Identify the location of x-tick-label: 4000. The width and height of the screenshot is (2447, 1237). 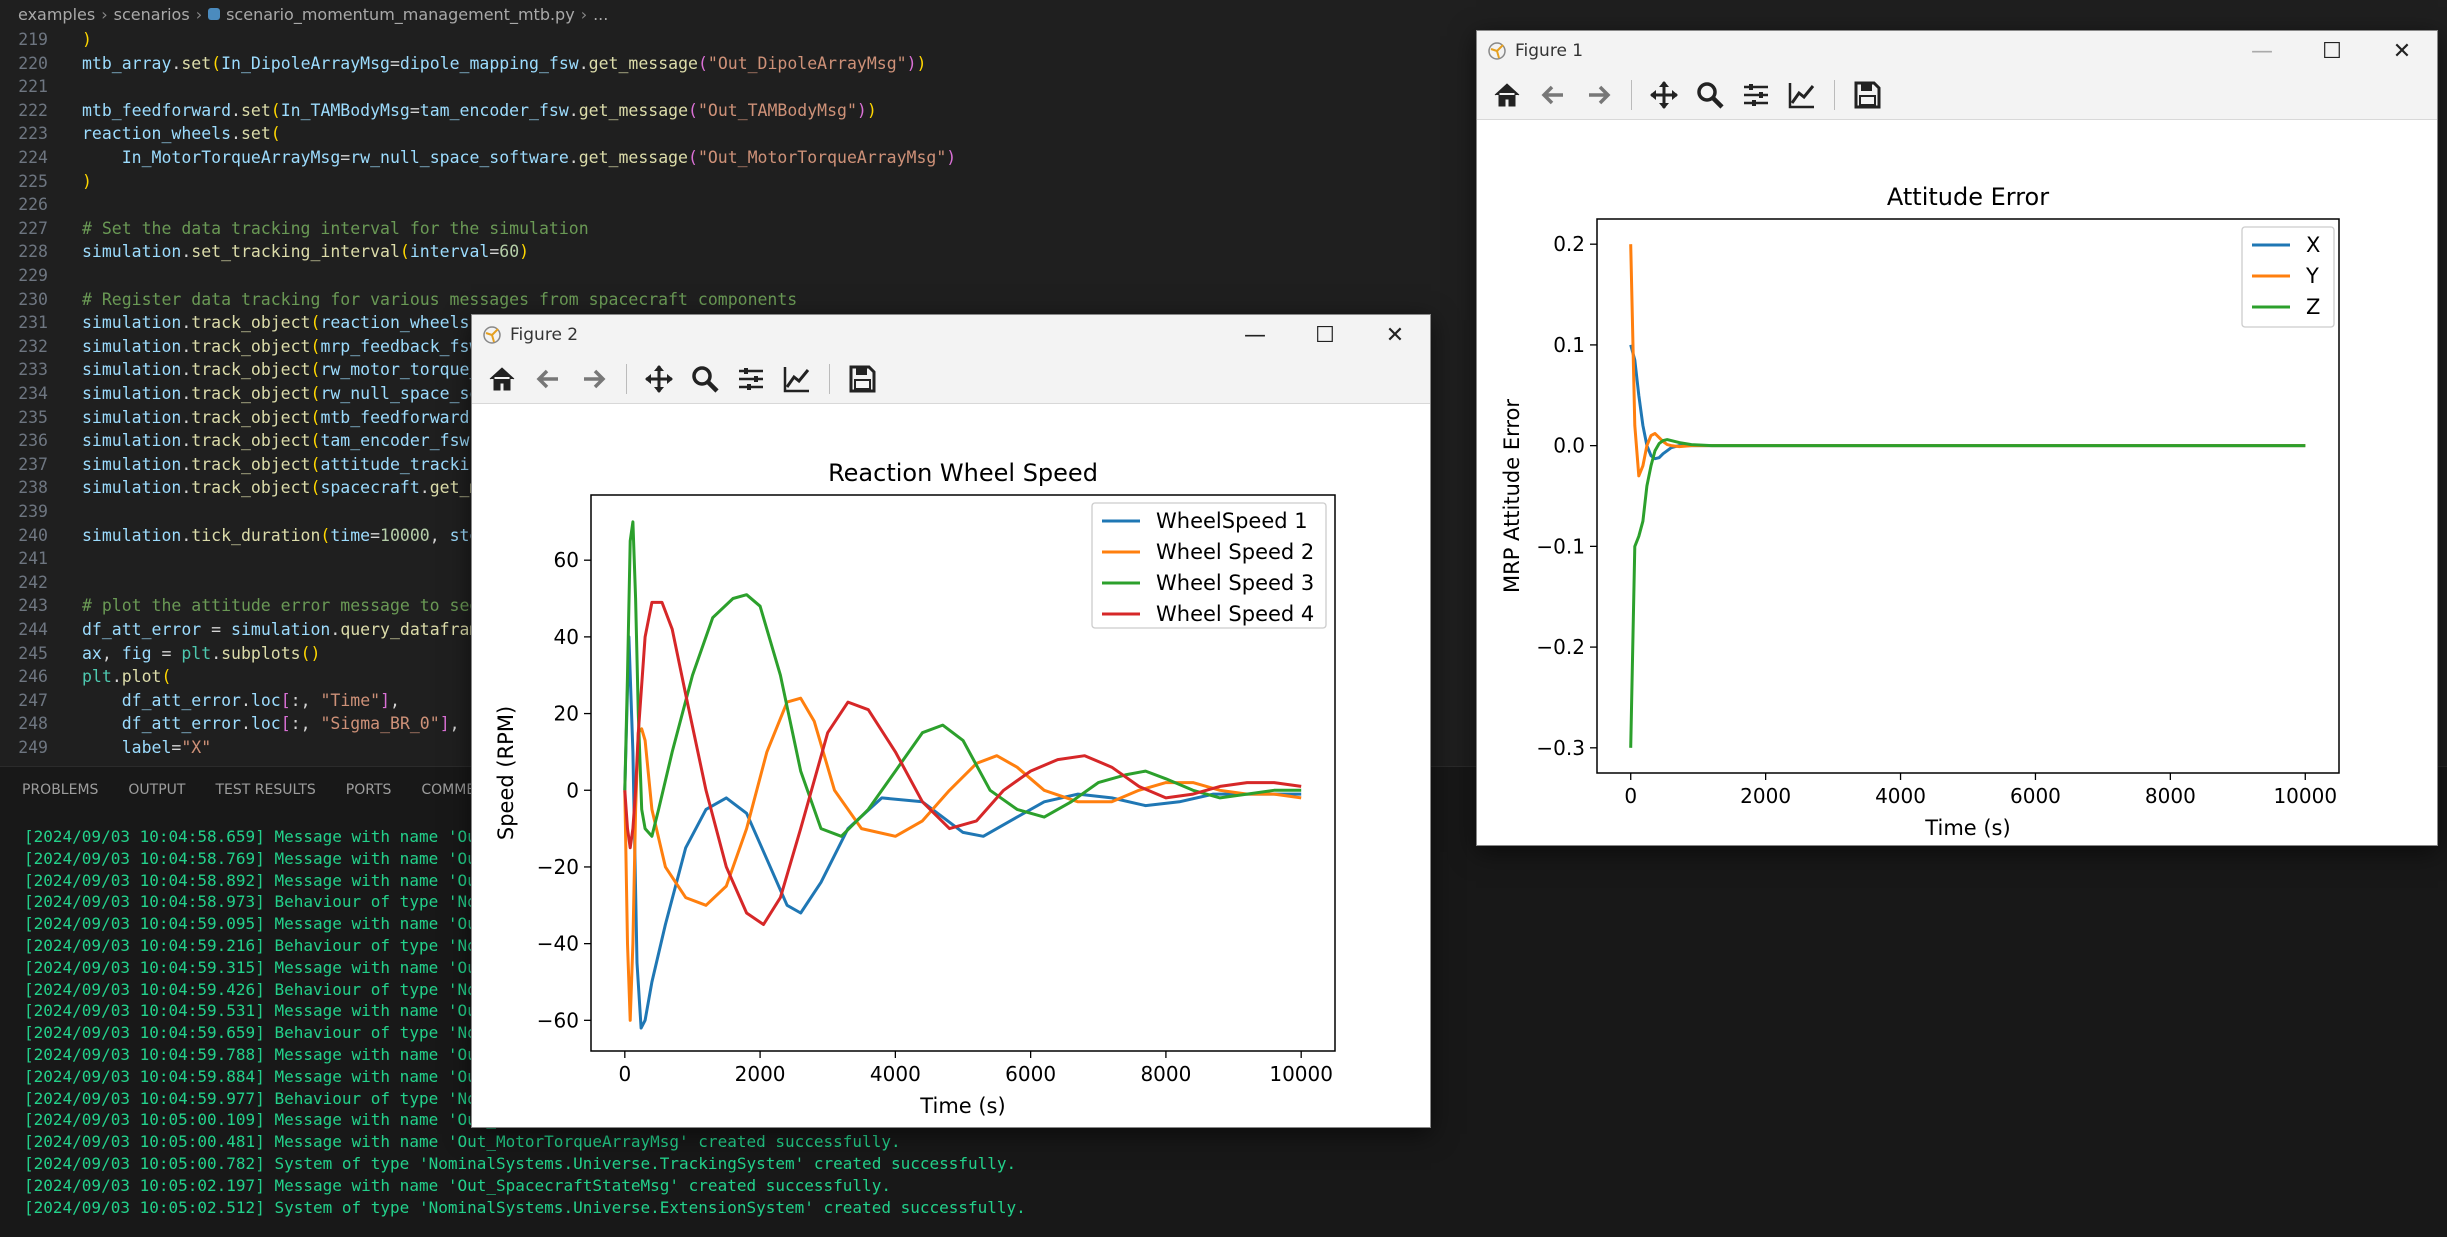
(895, 1074).